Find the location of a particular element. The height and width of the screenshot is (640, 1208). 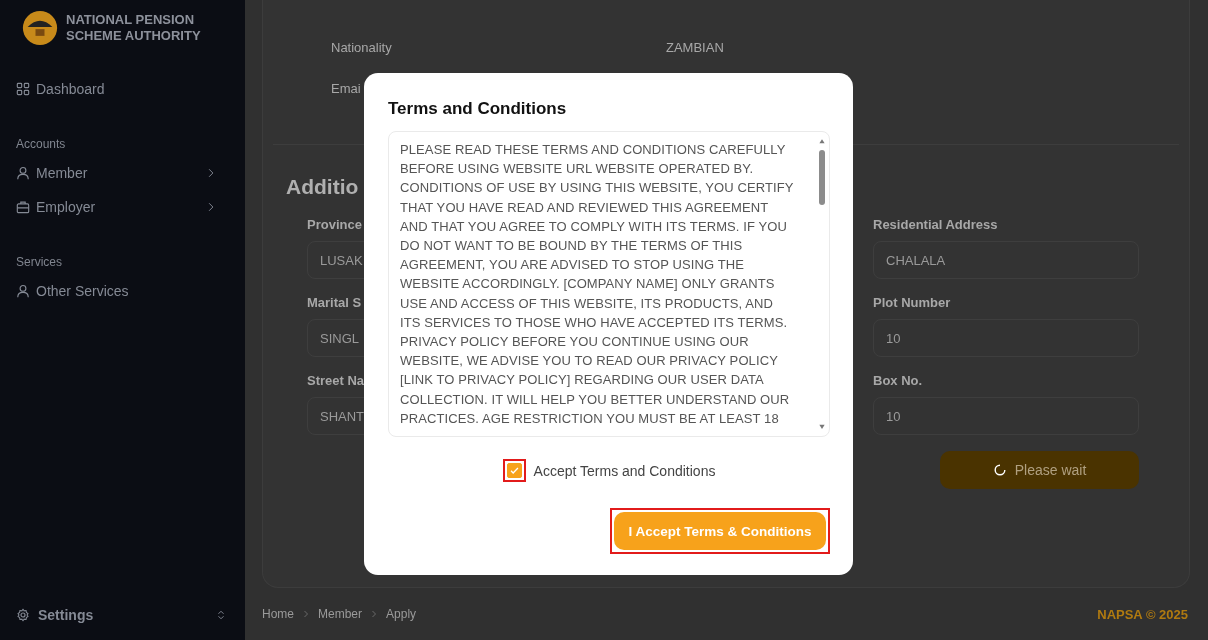

submit-button: Please wait is located at coordinates (1039, 470).